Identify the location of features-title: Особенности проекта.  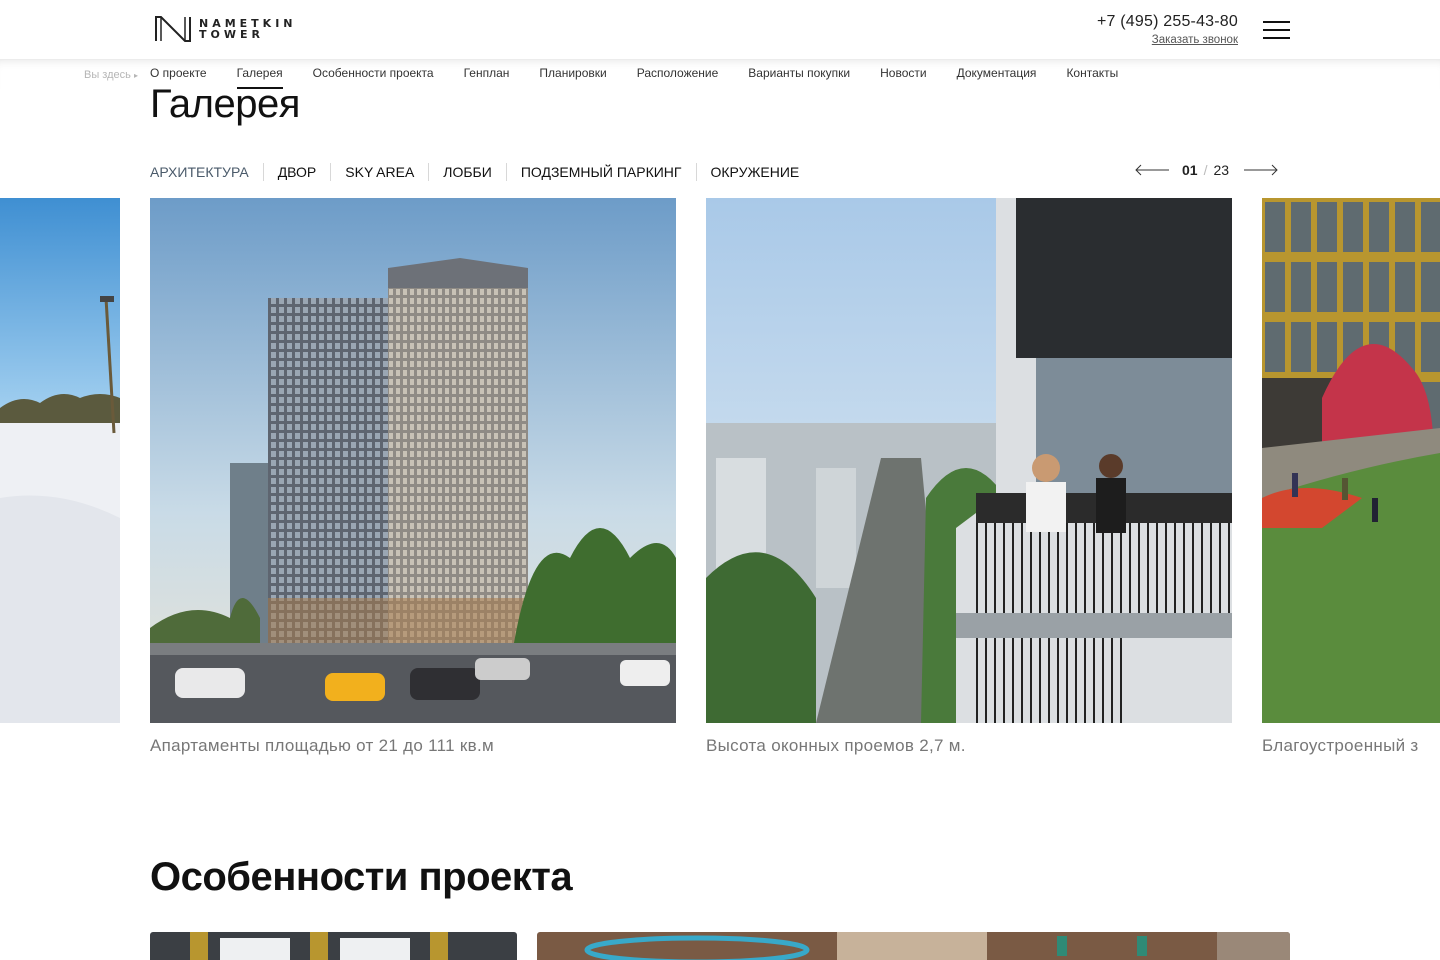
(361, 877).